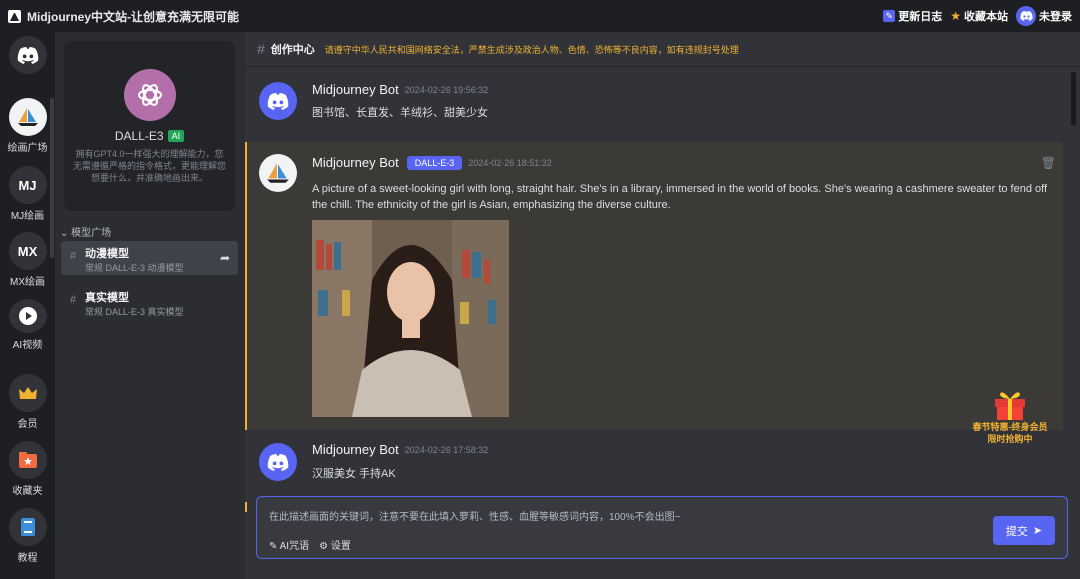 The image size is (1080, 579). I want to click on promo-widget: 春节特惠-终身会员 限时抢购中, so click(1010, 416).